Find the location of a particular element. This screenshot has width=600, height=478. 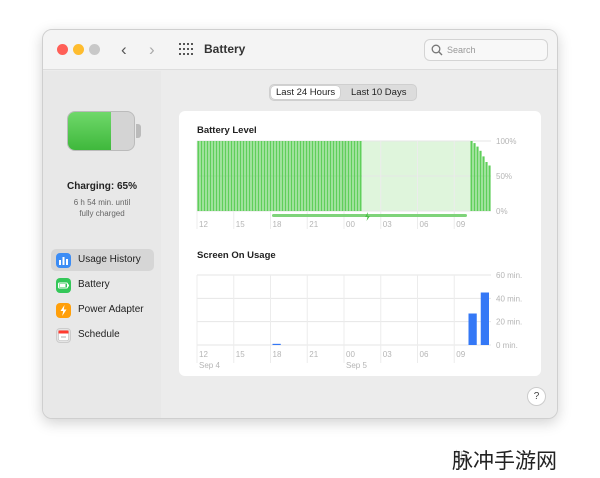

forward-arrow-icon: › is located at coordinates (152, 50).